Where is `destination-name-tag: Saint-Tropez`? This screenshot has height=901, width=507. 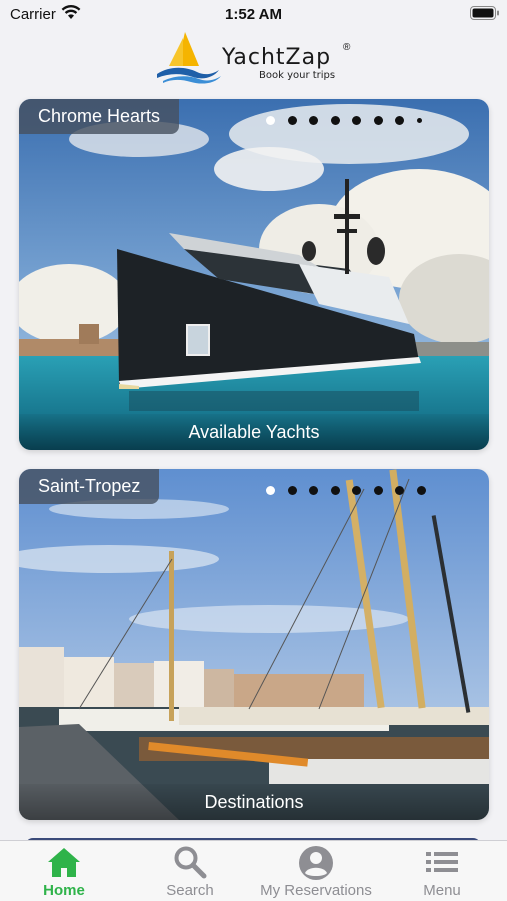 destination-name-tag: Saint-Tropez is located at coordinates (89, 486).